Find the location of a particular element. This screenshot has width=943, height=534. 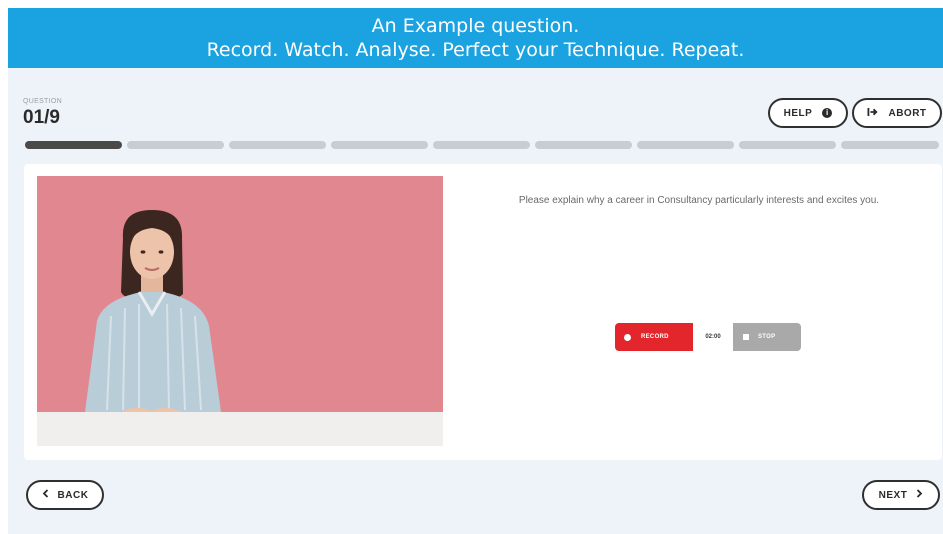

chevron-right-icon is located at coordinates (919, 495).